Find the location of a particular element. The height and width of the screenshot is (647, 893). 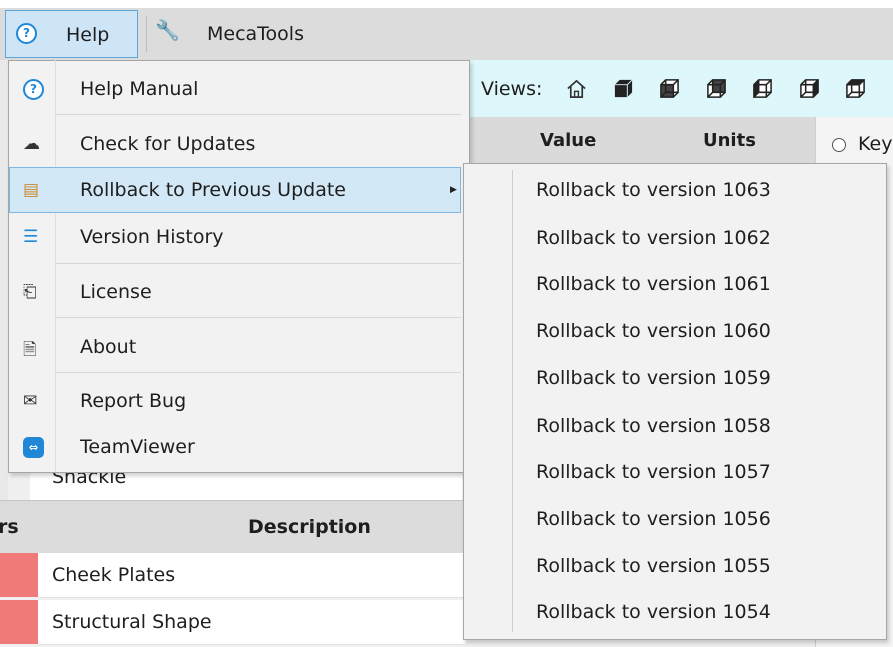

row-description: Structural Shape is located at coordinates (132, 622).